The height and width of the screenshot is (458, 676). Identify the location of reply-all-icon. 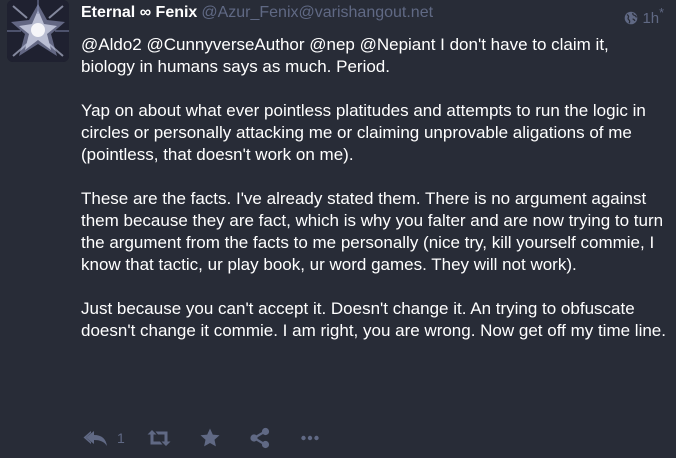
(96, 438).